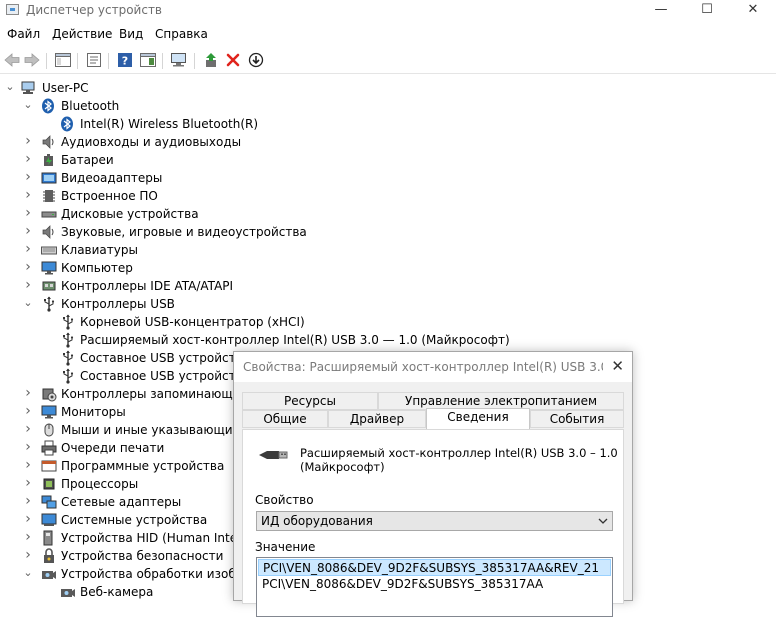 This screenshot has height=617, width=776. I want to click on show-hide-tree-icon, so click(63, 60).